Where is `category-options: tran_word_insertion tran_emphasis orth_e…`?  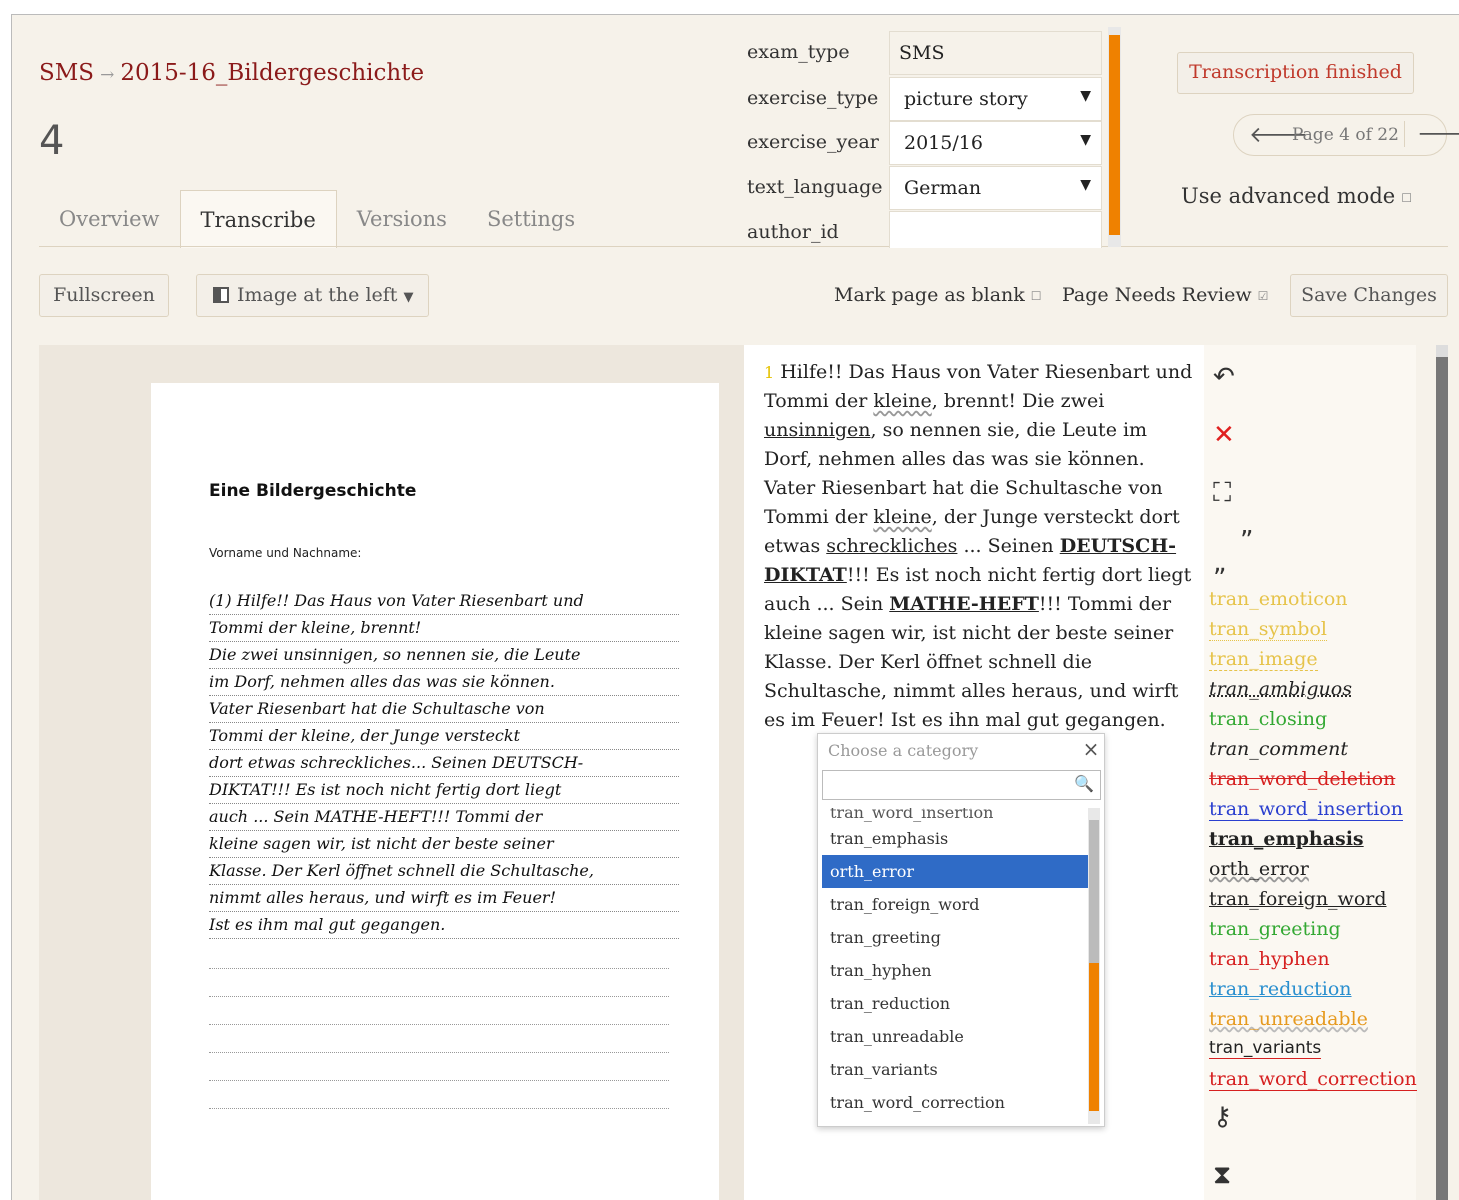 category-options: tran_word_insertion tran_emphasis orth_e… is located at coordinates (955, 966).